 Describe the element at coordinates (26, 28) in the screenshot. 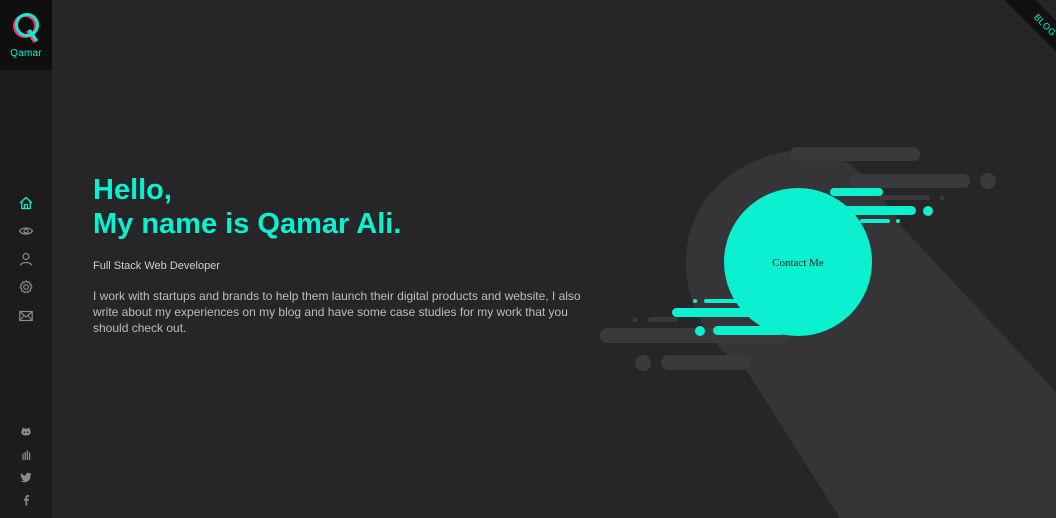

I see `logo-q-icon` at that location.